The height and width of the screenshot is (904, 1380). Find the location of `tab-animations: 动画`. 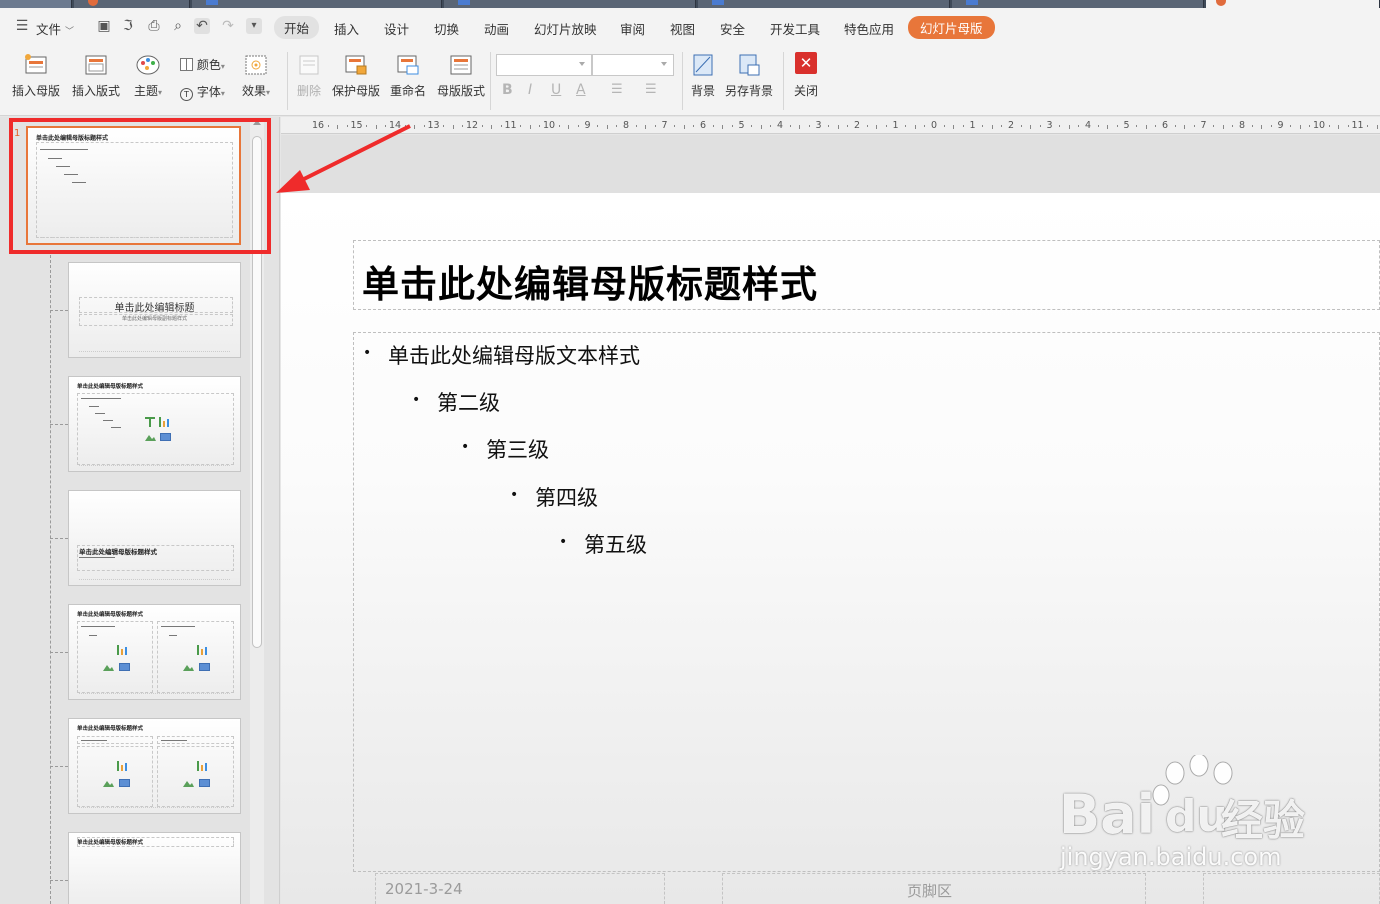

tab-animations: 动画 is located at coordinates (496, 28).